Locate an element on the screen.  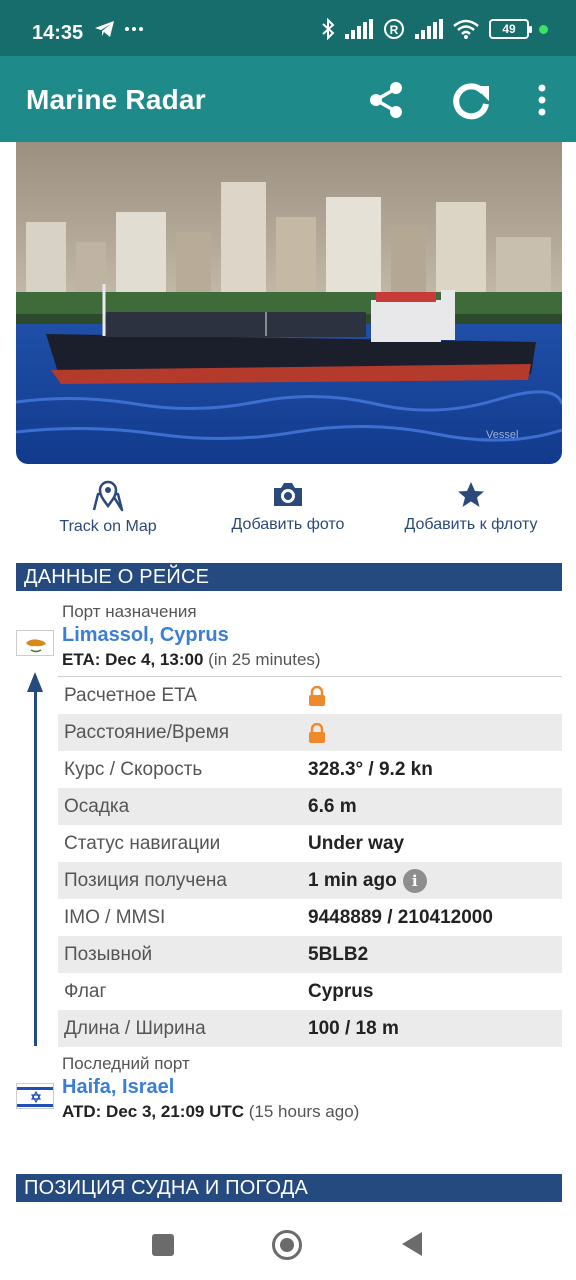
home-button is located at coordinates (287, 1245).